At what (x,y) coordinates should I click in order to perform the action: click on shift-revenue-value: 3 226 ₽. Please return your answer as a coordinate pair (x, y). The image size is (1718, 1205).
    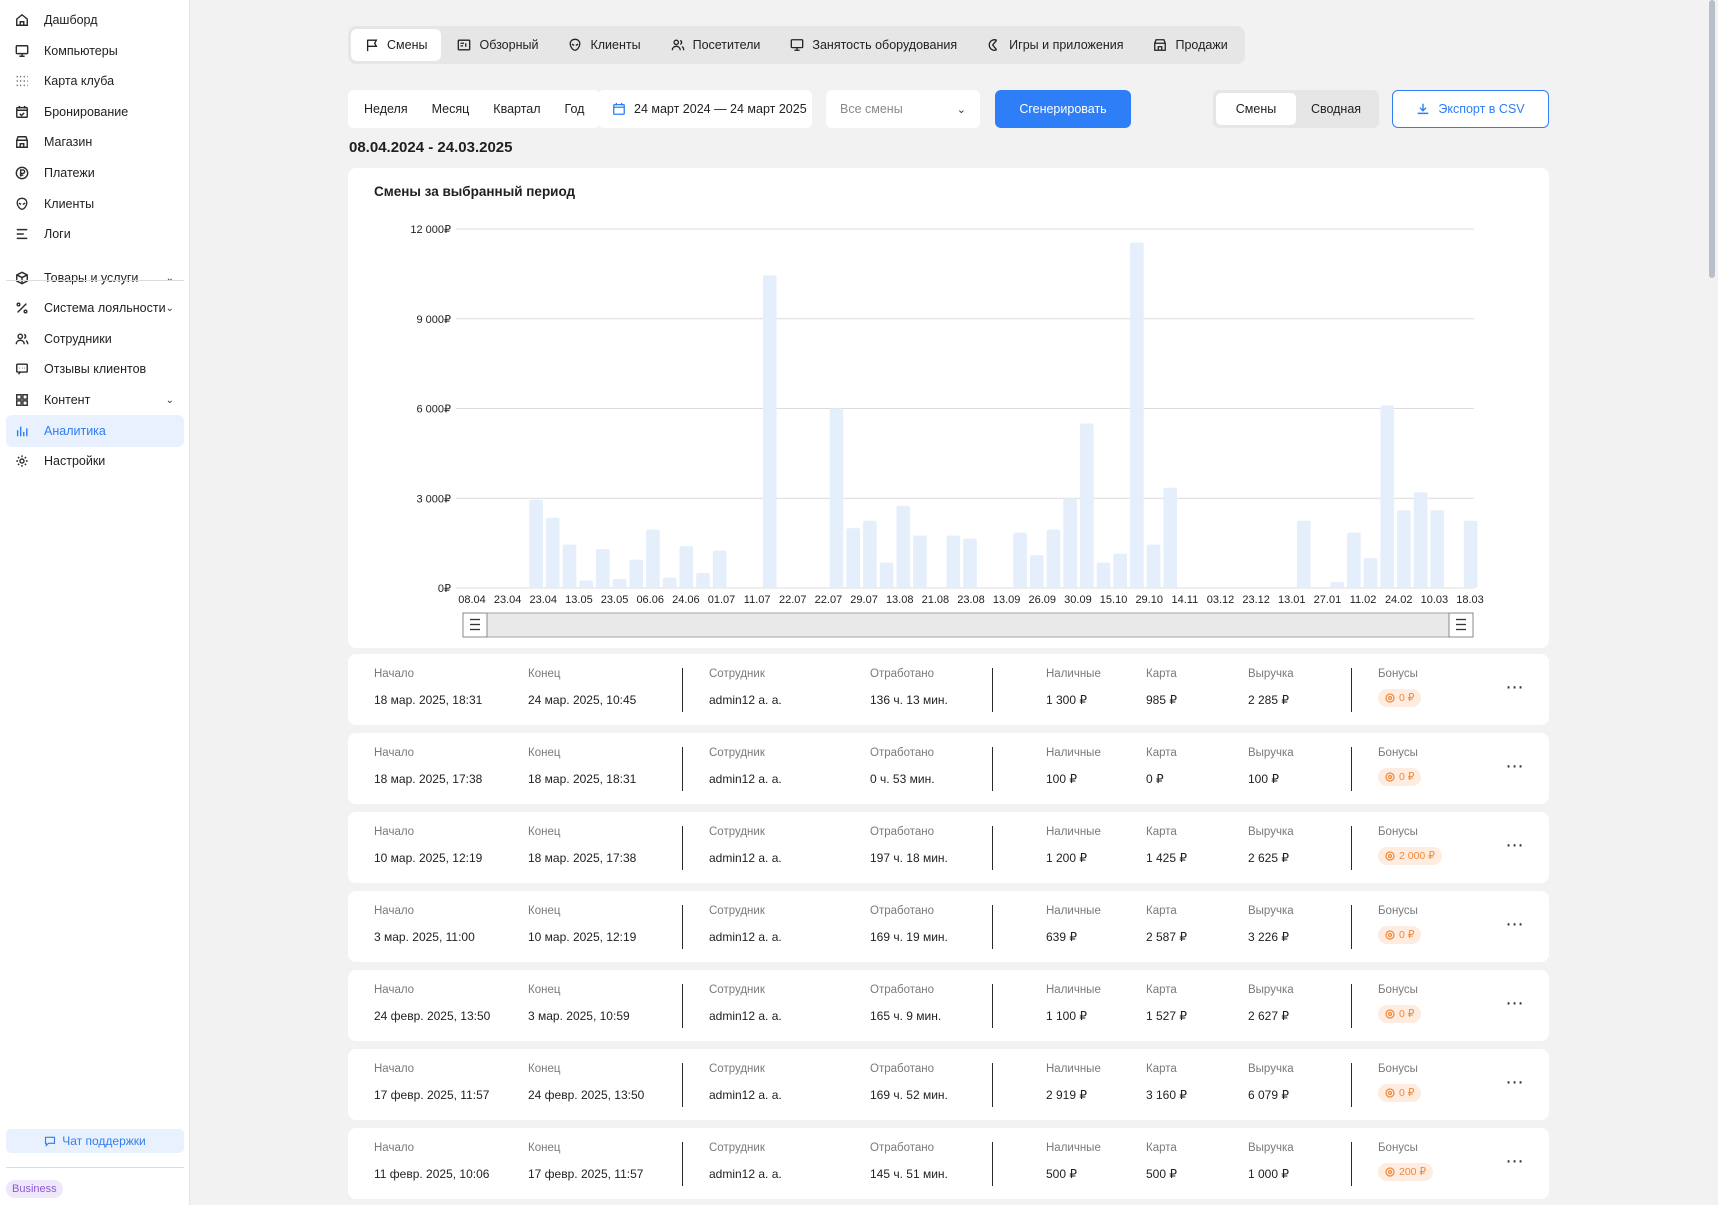
    Looking at the image, I should click on (1268, 937).